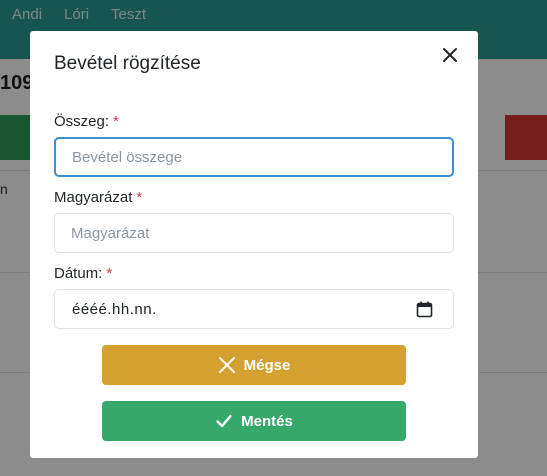  I want to click on cancel-button-label: Mégse, so click(267, 365).